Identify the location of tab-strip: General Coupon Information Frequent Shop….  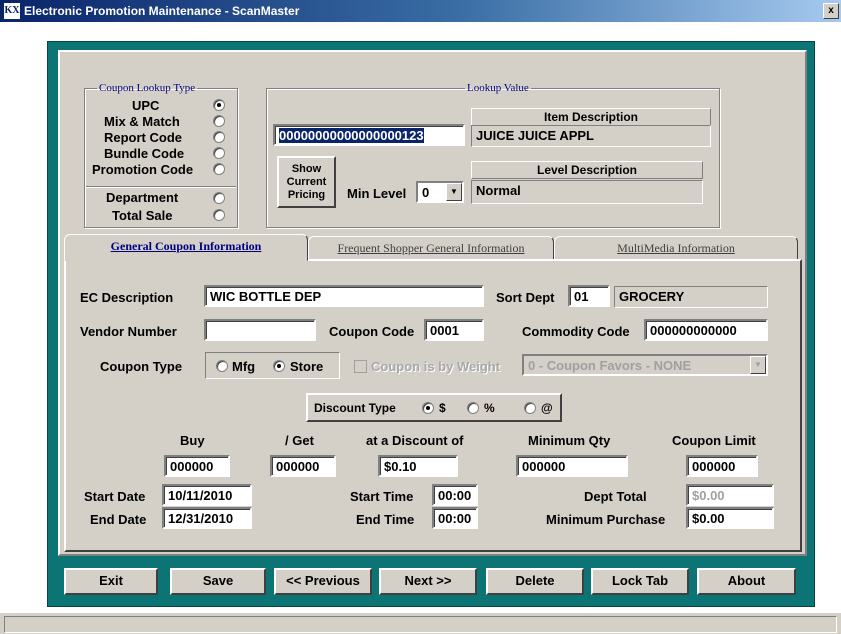
(433, 247).